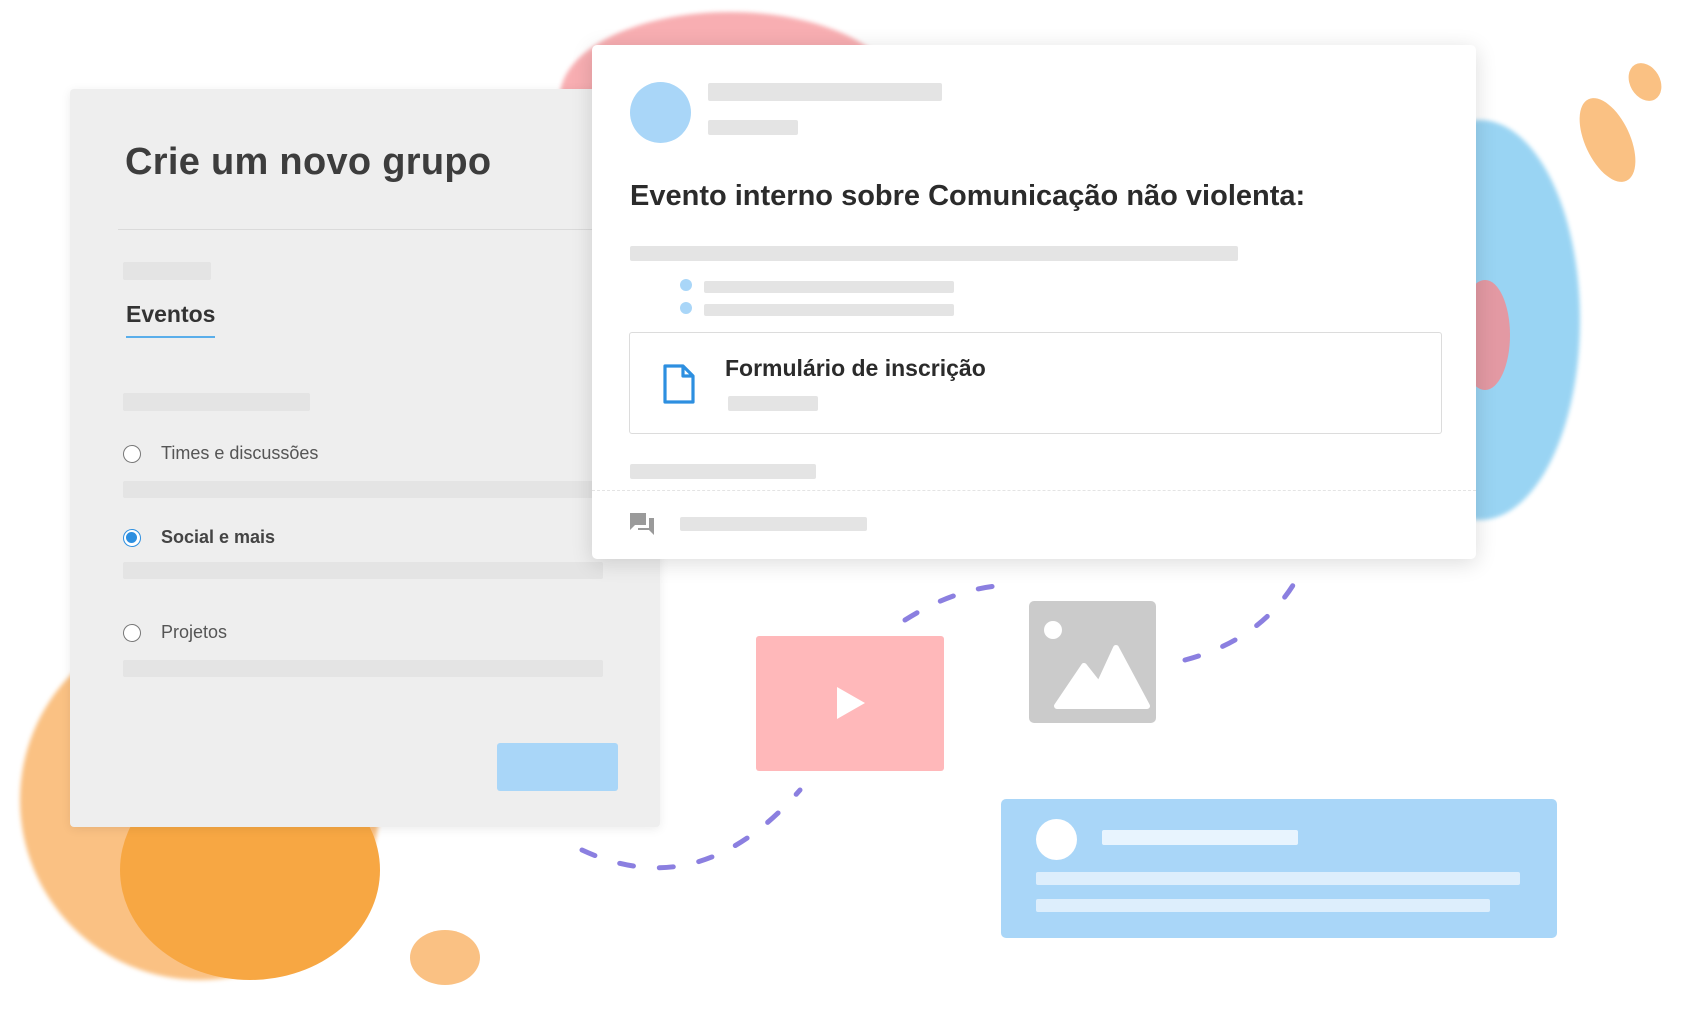 The width and height of the screenshot is (1687, 1022). I want to click on radio-label: Times e discussões, so click(240, 453).